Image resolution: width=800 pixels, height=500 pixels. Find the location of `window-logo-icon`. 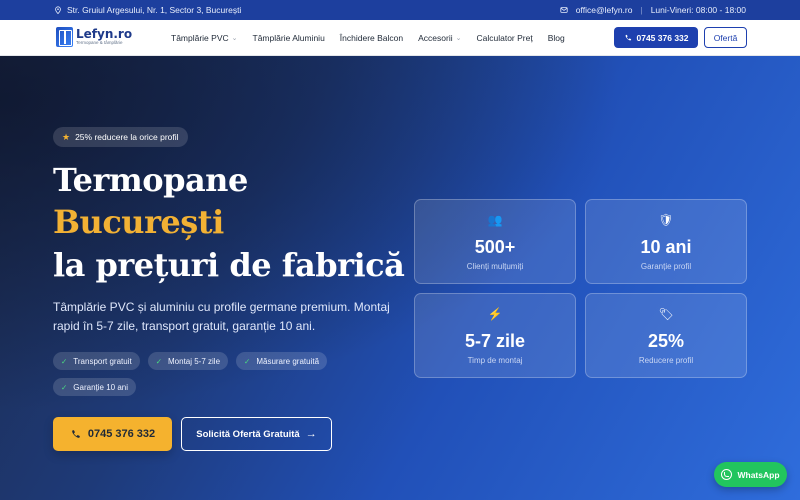

window-logo-icon is located at coordinates (64, 37).